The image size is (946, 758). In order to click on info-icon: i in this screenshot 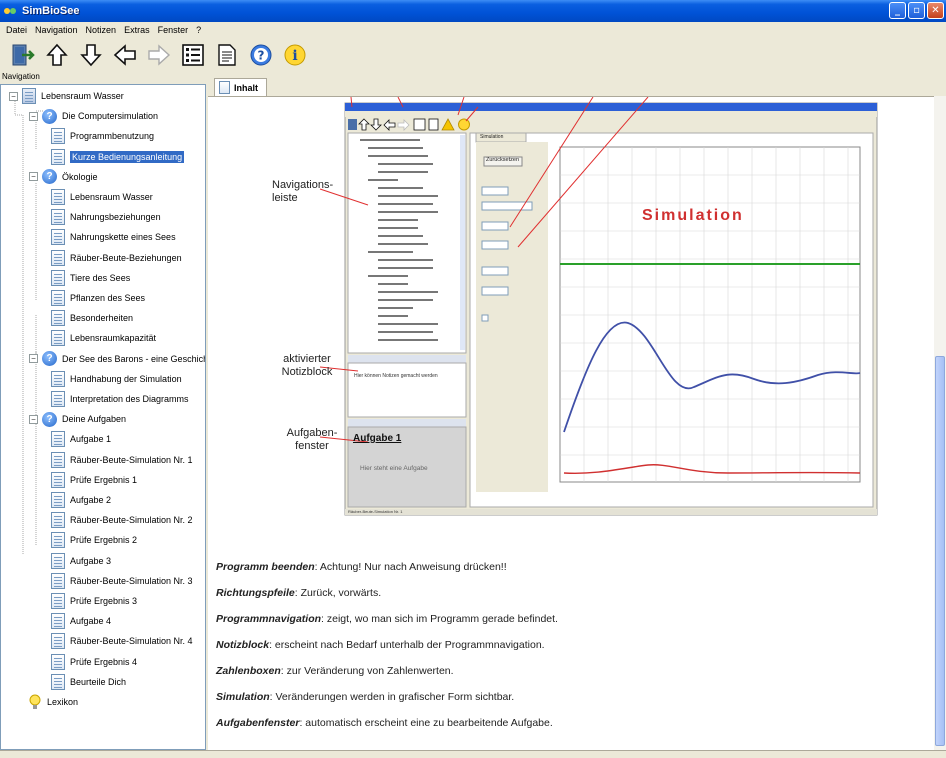, I will do `click(295, 55)`.